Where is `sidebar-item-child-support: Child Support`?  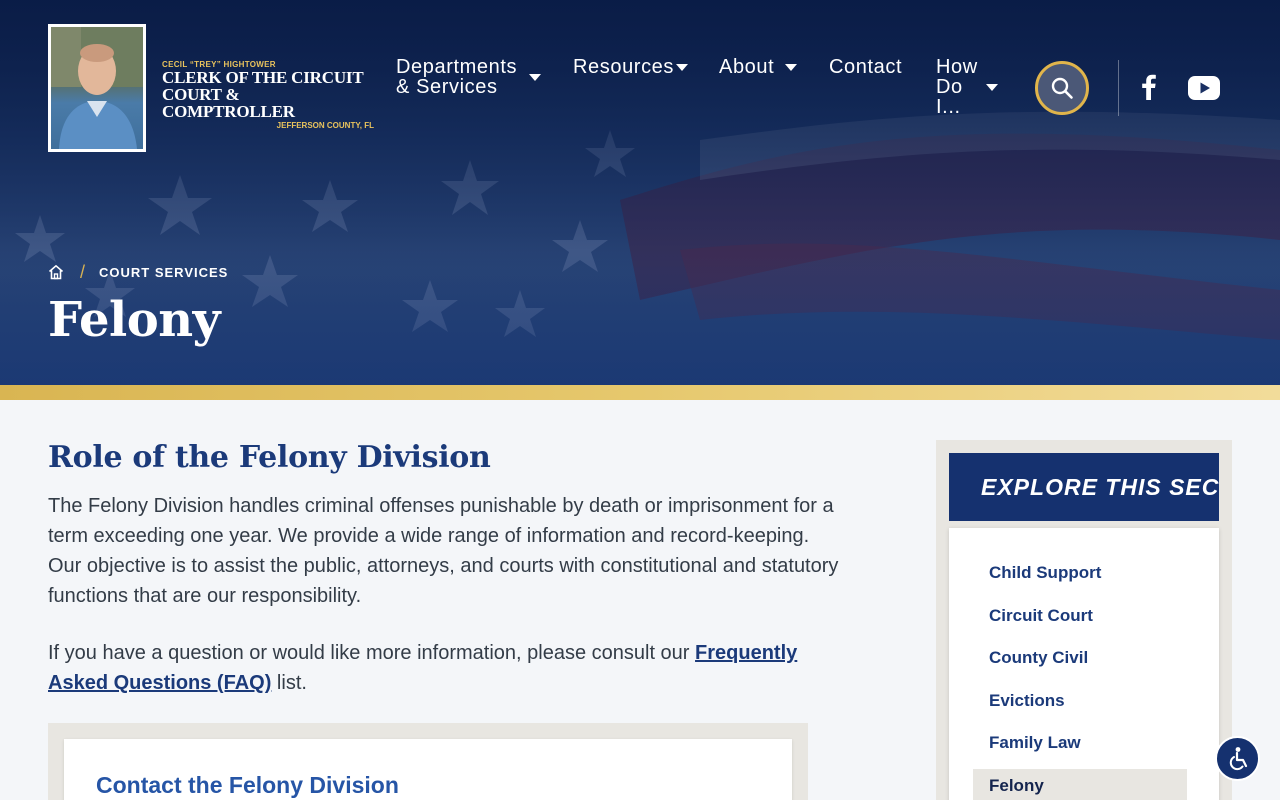
sidebar-item-child-support: Child Support is located at coordinates (1080, 573).